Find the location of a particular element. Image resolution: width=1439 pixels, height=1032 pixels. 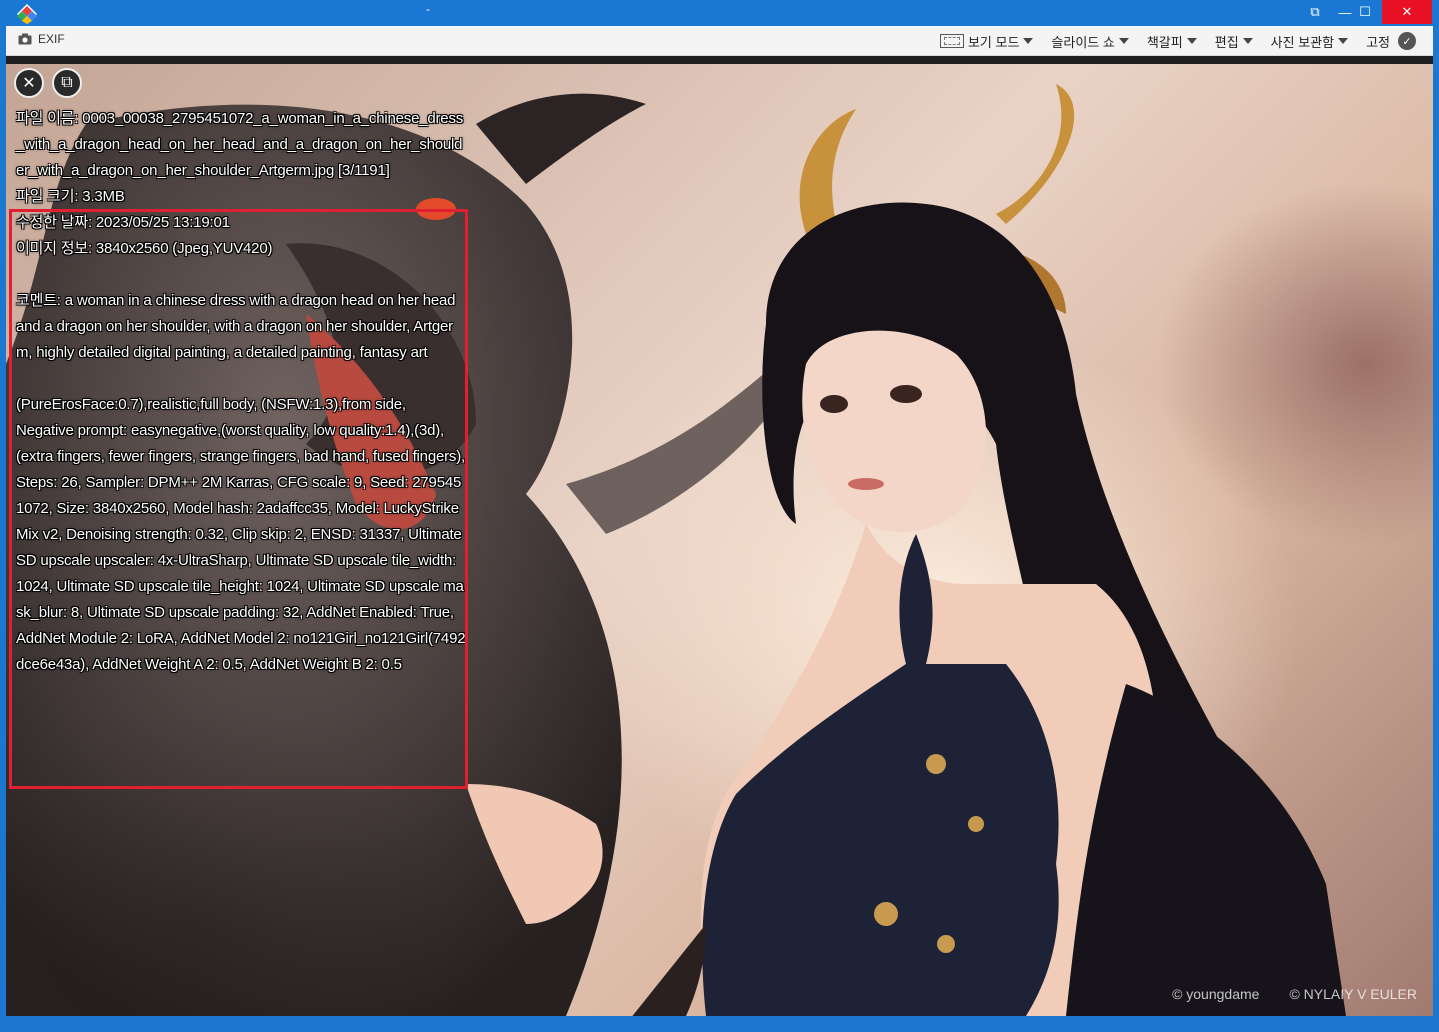

exif-button: EXIF is located at coordinates (41, 39).